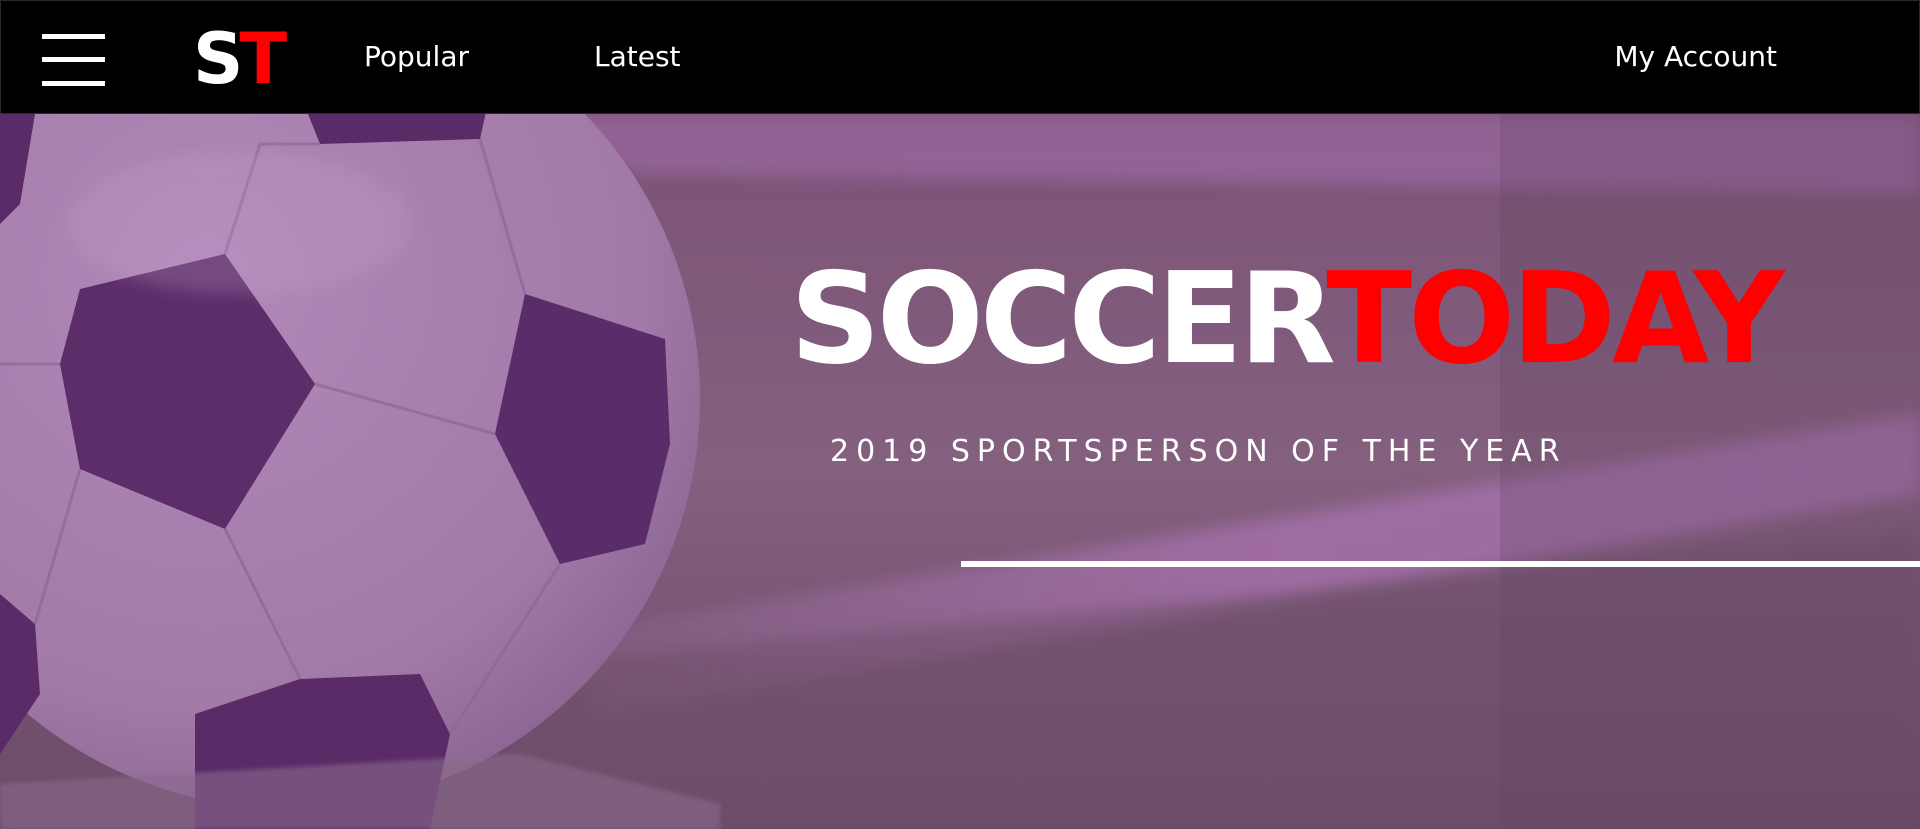  I want to click on logo-letter-t: T, so click(263, 59).